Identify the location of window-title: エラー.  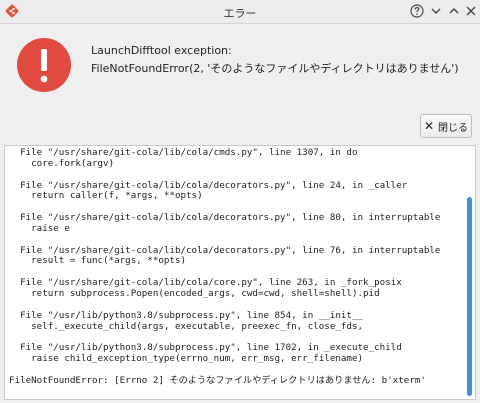
(240, 13).